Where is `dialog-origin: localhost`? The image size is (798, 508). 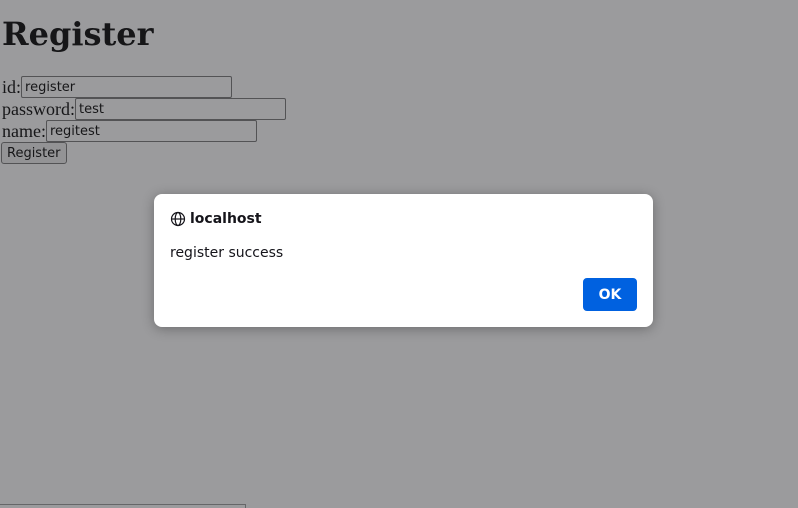 dialog-origin: localhost is located at coordinates (226, 219).